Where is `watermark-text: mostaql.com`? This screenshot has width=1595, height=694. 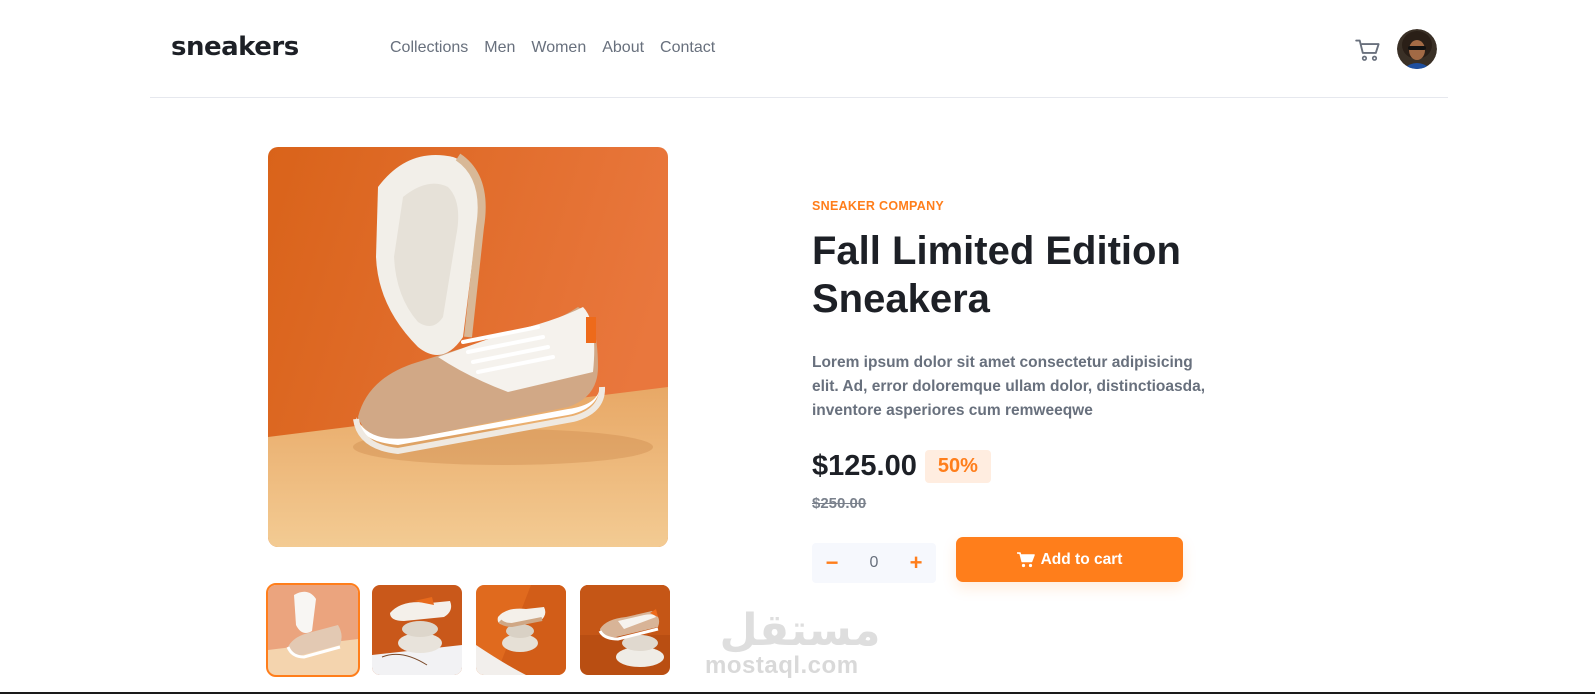 watermark-text: mostaql.com is located at coordinates (782, 665).